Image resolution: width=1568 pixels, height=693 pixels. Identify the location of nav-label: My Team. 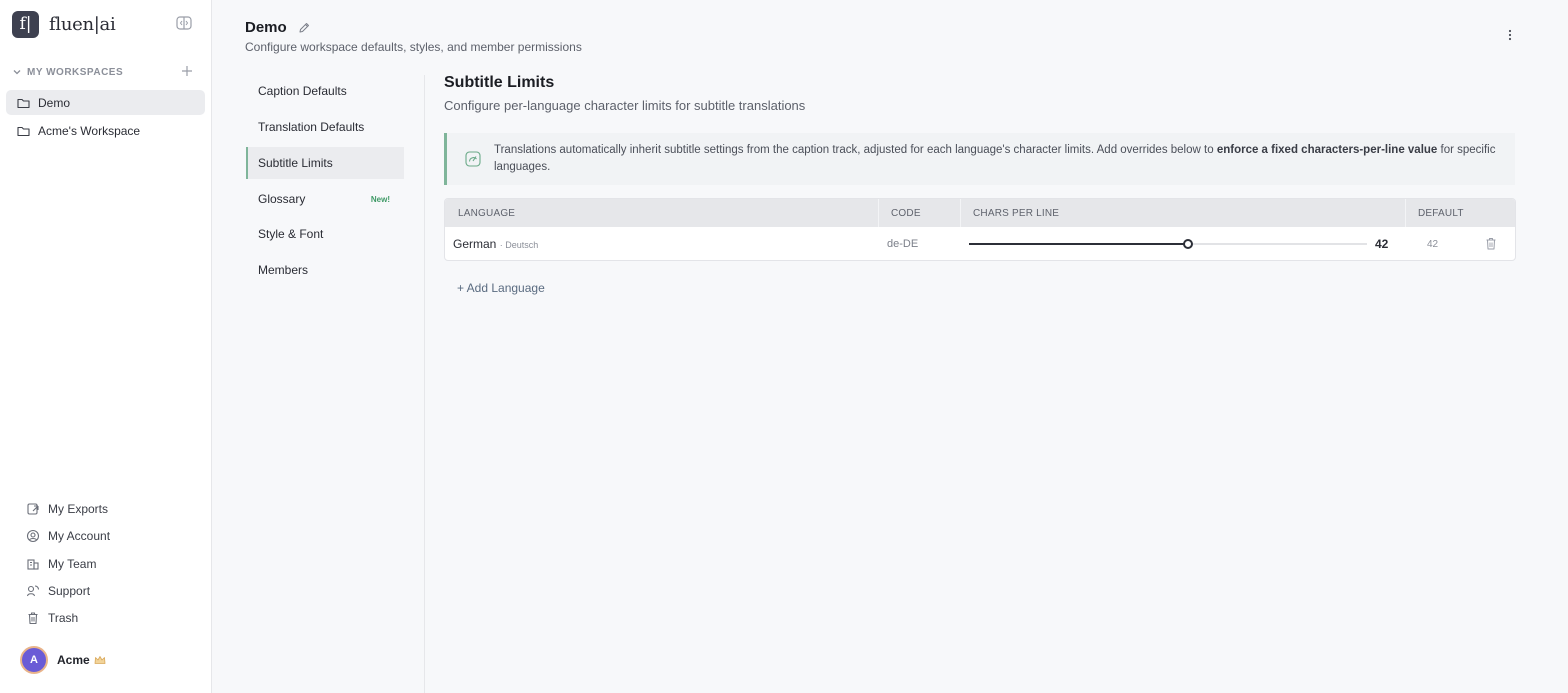
(72, 564).